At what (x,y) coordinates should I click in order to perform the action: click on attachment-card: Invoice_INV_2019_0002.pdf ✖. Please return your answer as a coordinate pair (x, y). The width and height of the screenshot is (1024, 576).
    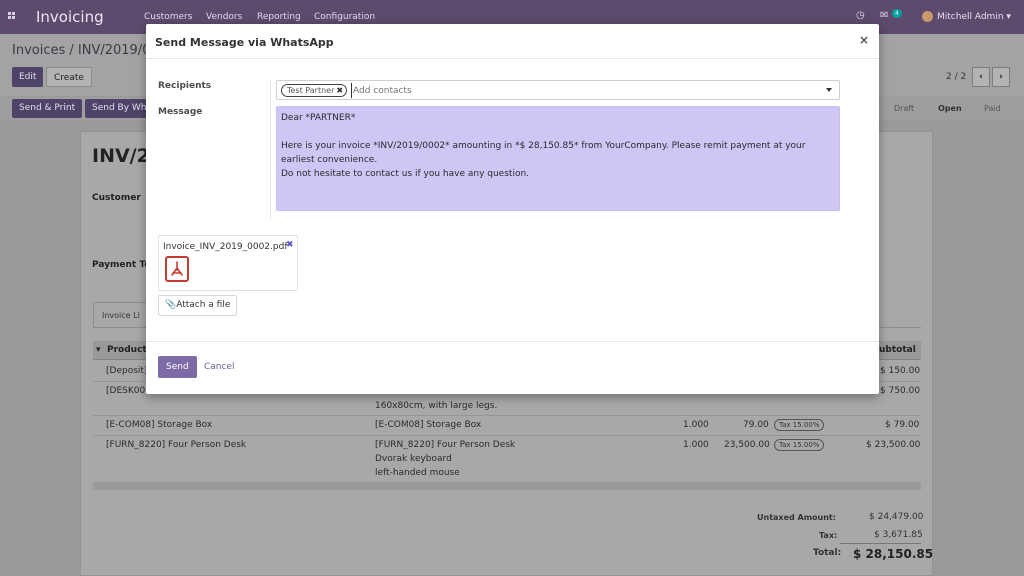
    Looking at the image, I should click on (228, 263).